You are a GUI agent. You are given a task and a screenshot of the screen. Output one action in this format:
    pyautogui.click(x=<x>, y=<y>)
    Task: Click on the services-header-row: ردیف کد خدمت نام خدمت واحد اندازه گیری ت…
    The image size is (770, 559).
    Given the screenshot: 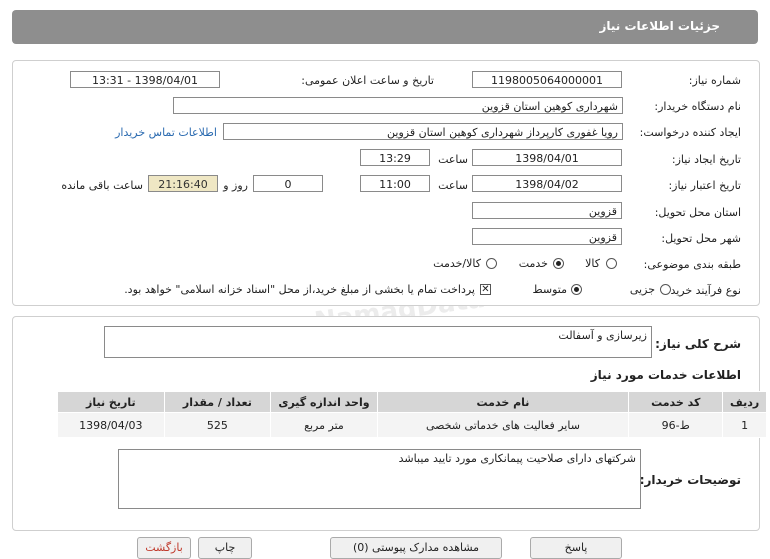 What is the action you would take?
    pyautogui.click(x=412, y=402)
    